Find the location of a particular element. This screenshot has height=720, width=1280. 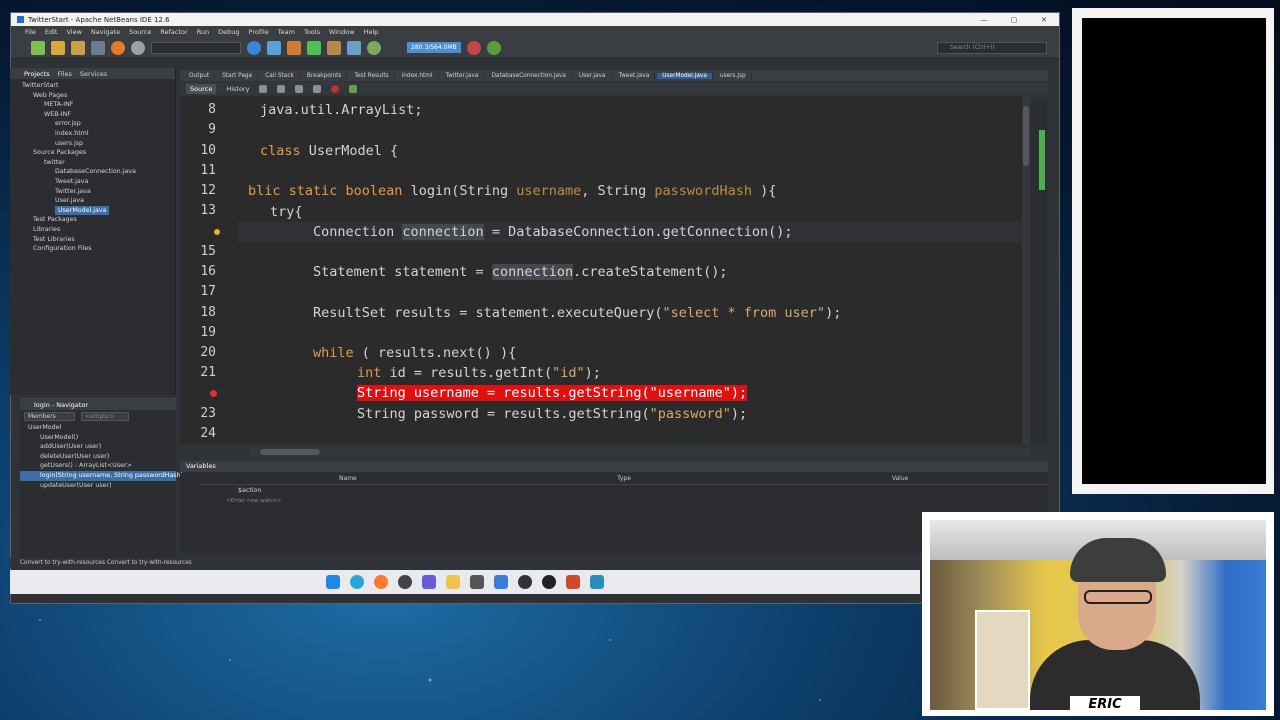

save-all-icon is located at coordinates (98, 47).